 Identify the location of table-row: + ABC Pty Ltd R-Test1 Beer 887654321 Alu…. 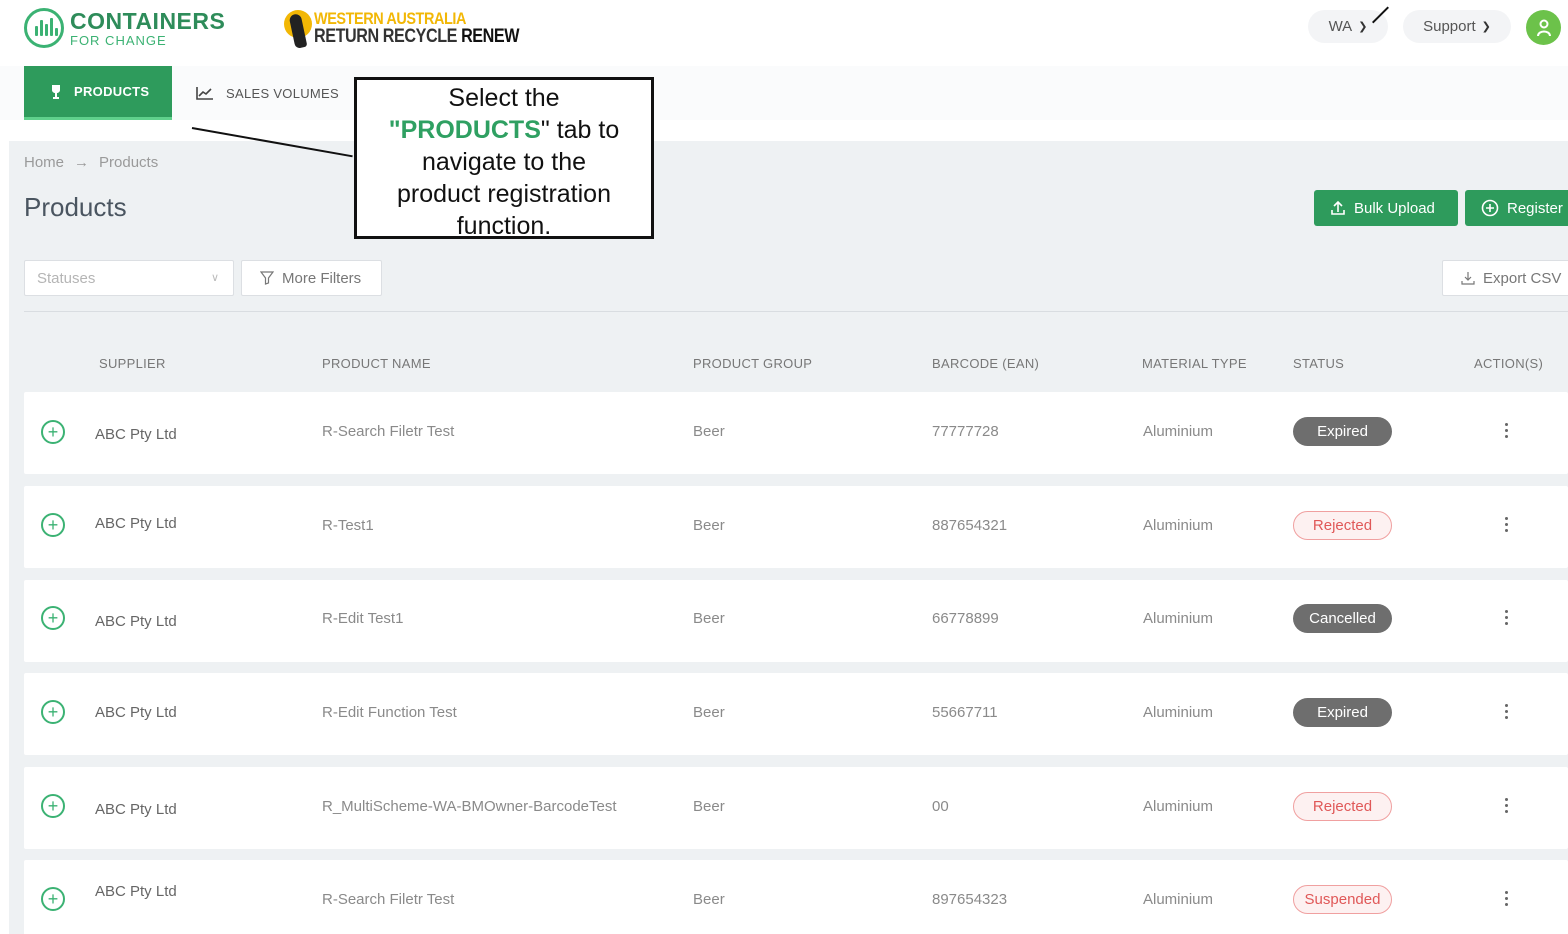
(796, 527).